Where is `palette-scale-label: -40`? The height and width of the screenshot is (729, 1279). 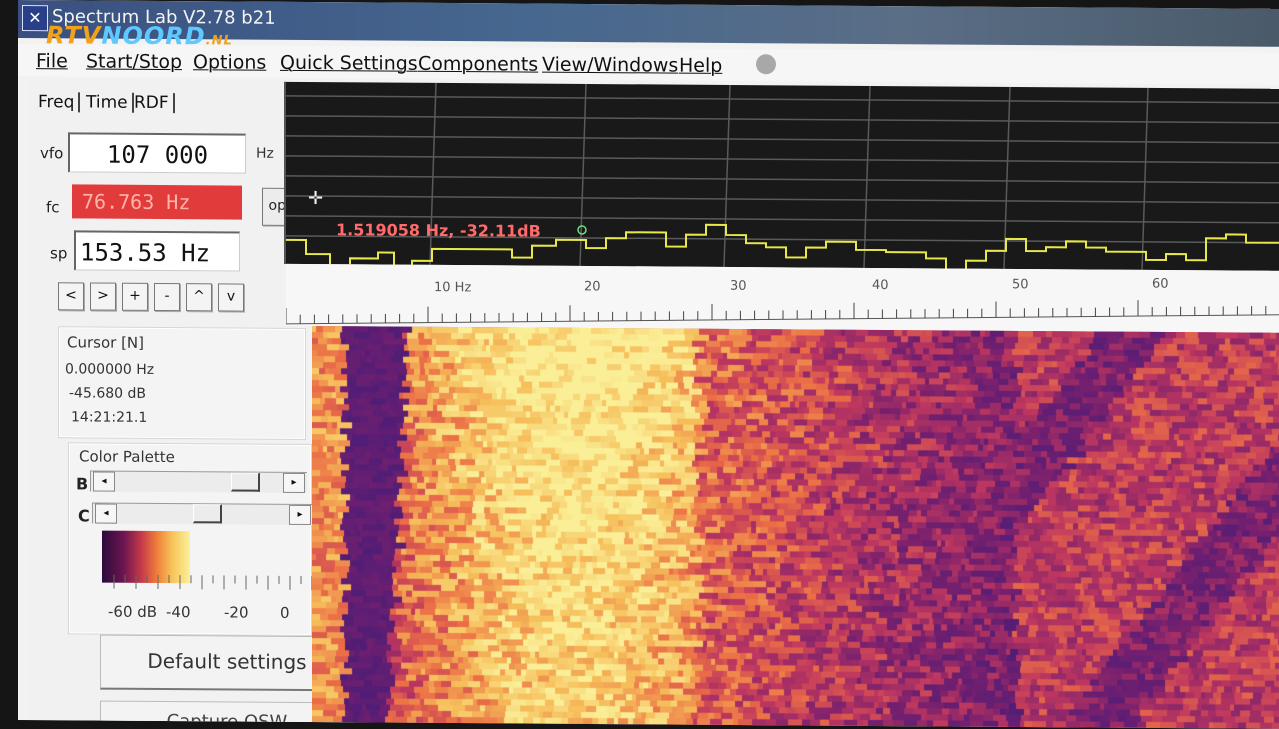 palette-scale-label: -40 is located at coordinates (178, 612).